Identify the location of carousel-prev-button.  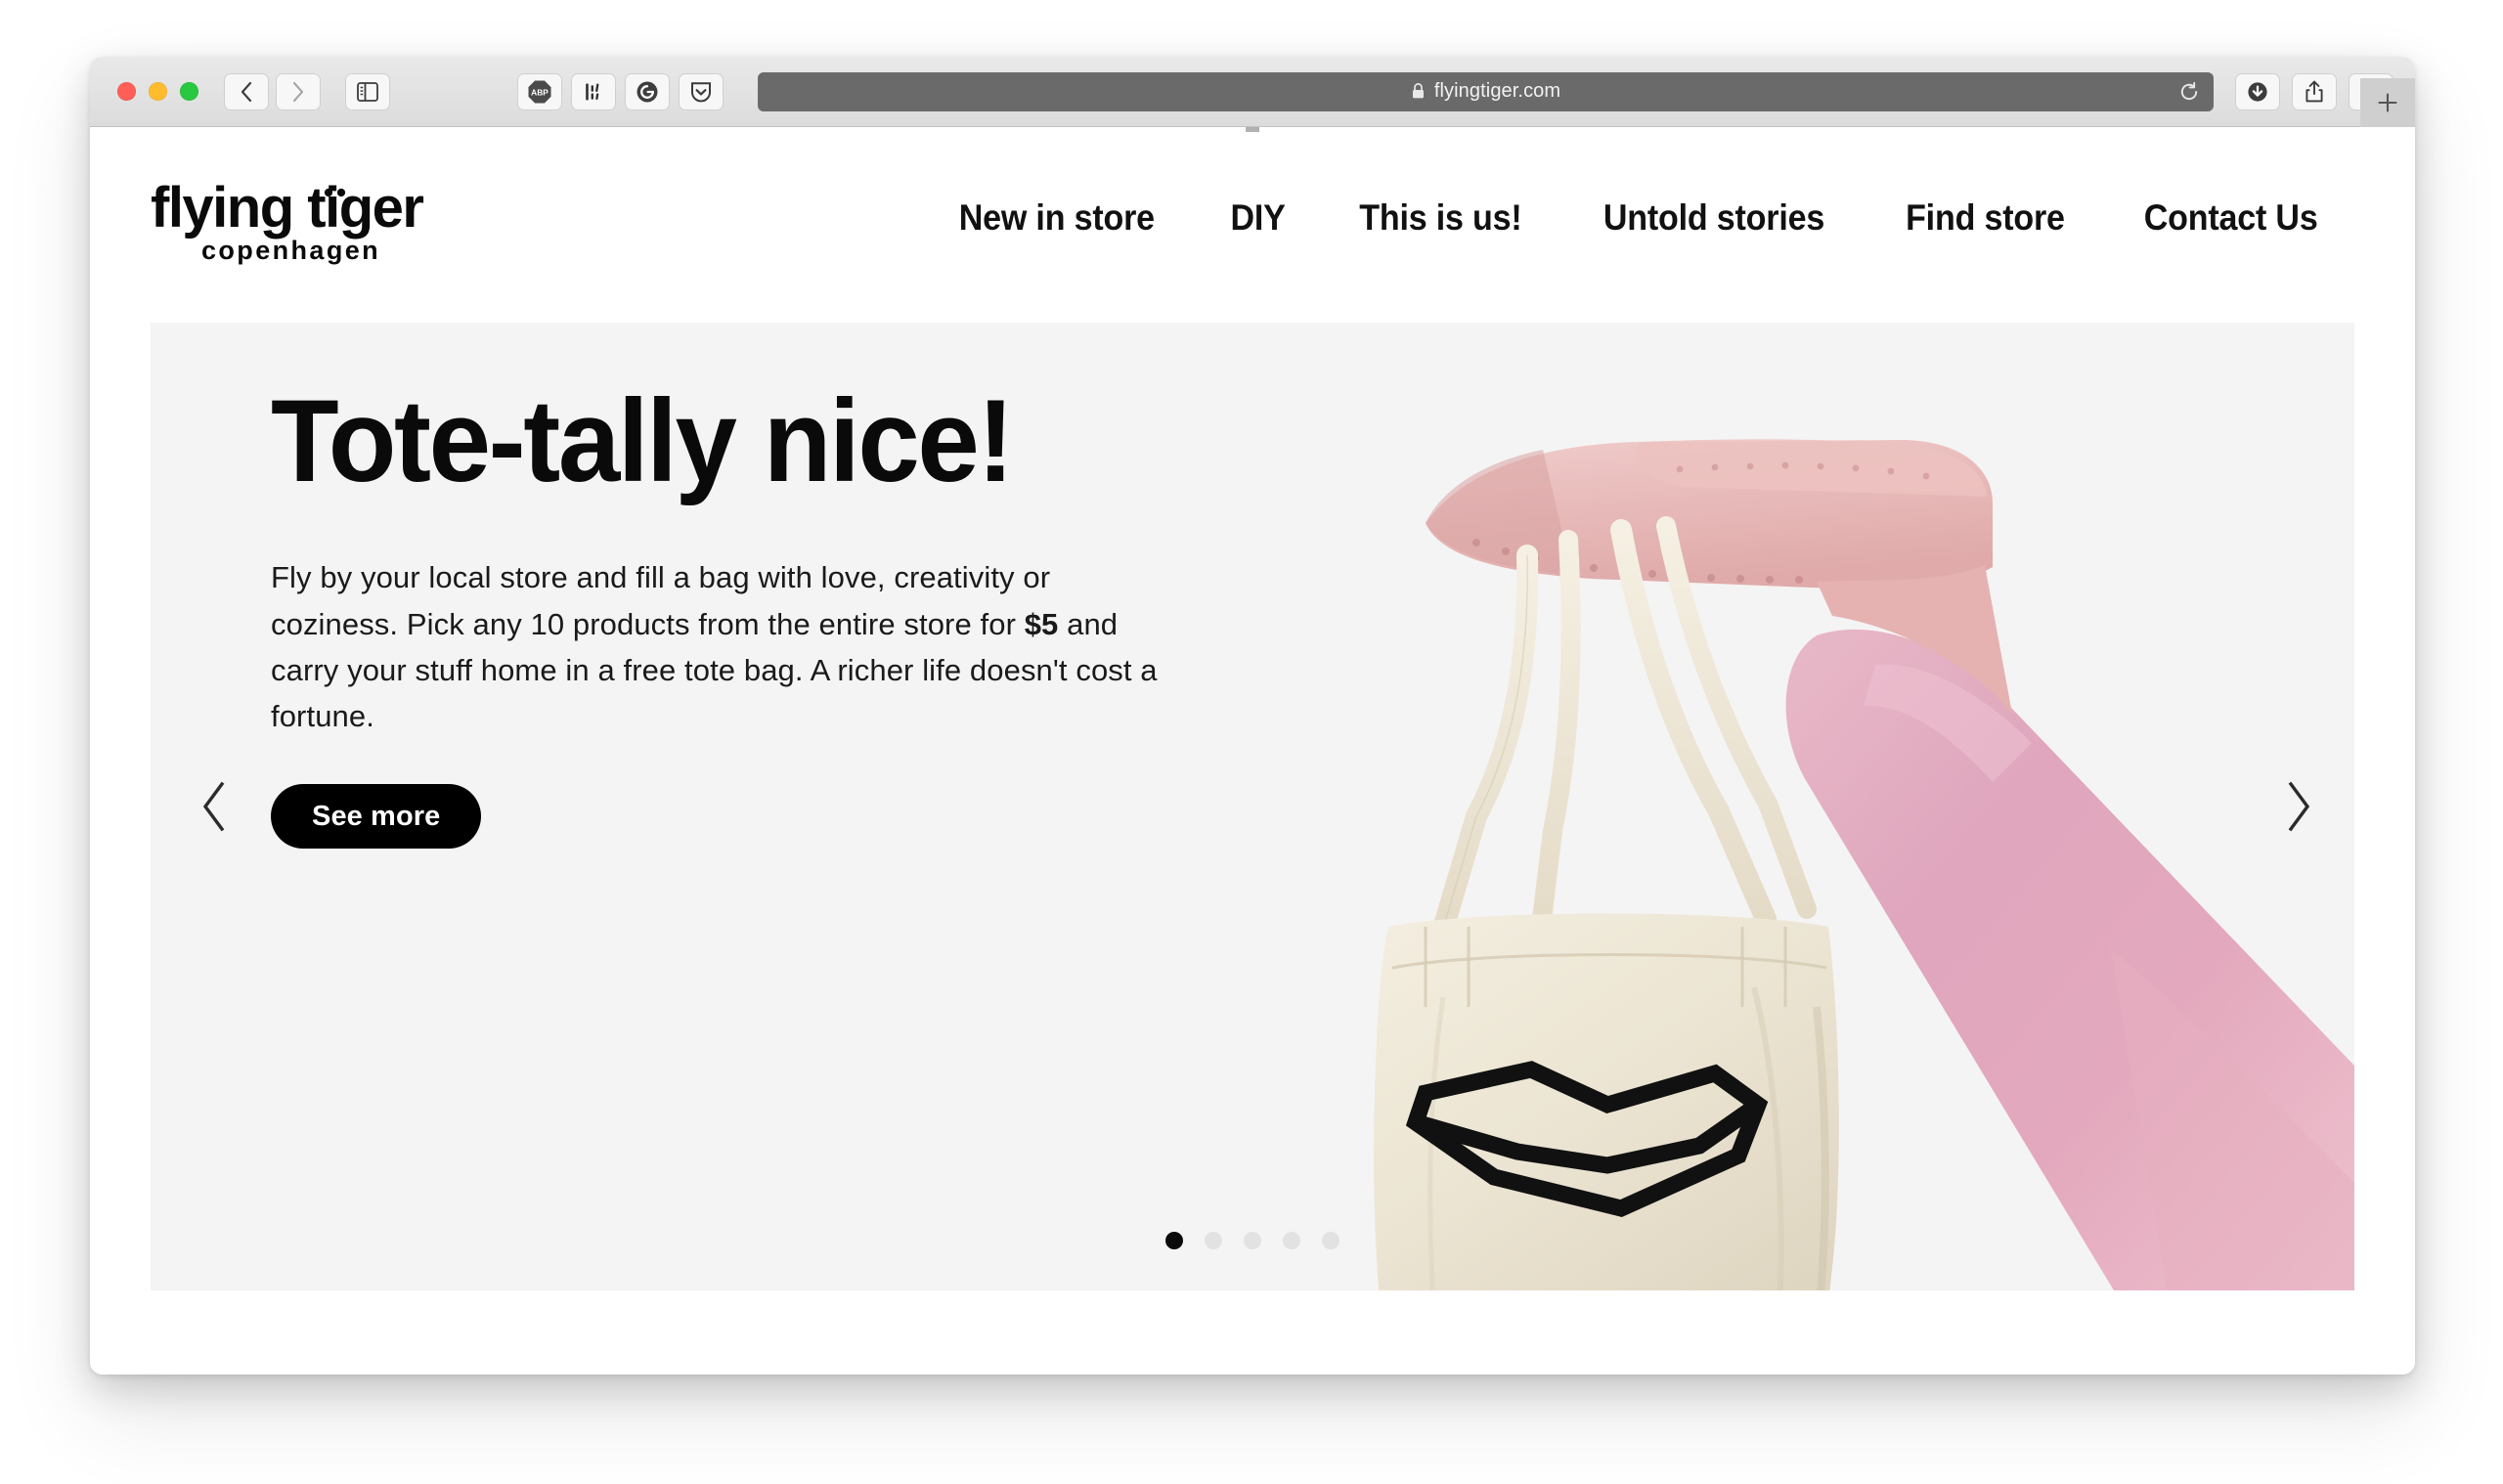
(214, 806).